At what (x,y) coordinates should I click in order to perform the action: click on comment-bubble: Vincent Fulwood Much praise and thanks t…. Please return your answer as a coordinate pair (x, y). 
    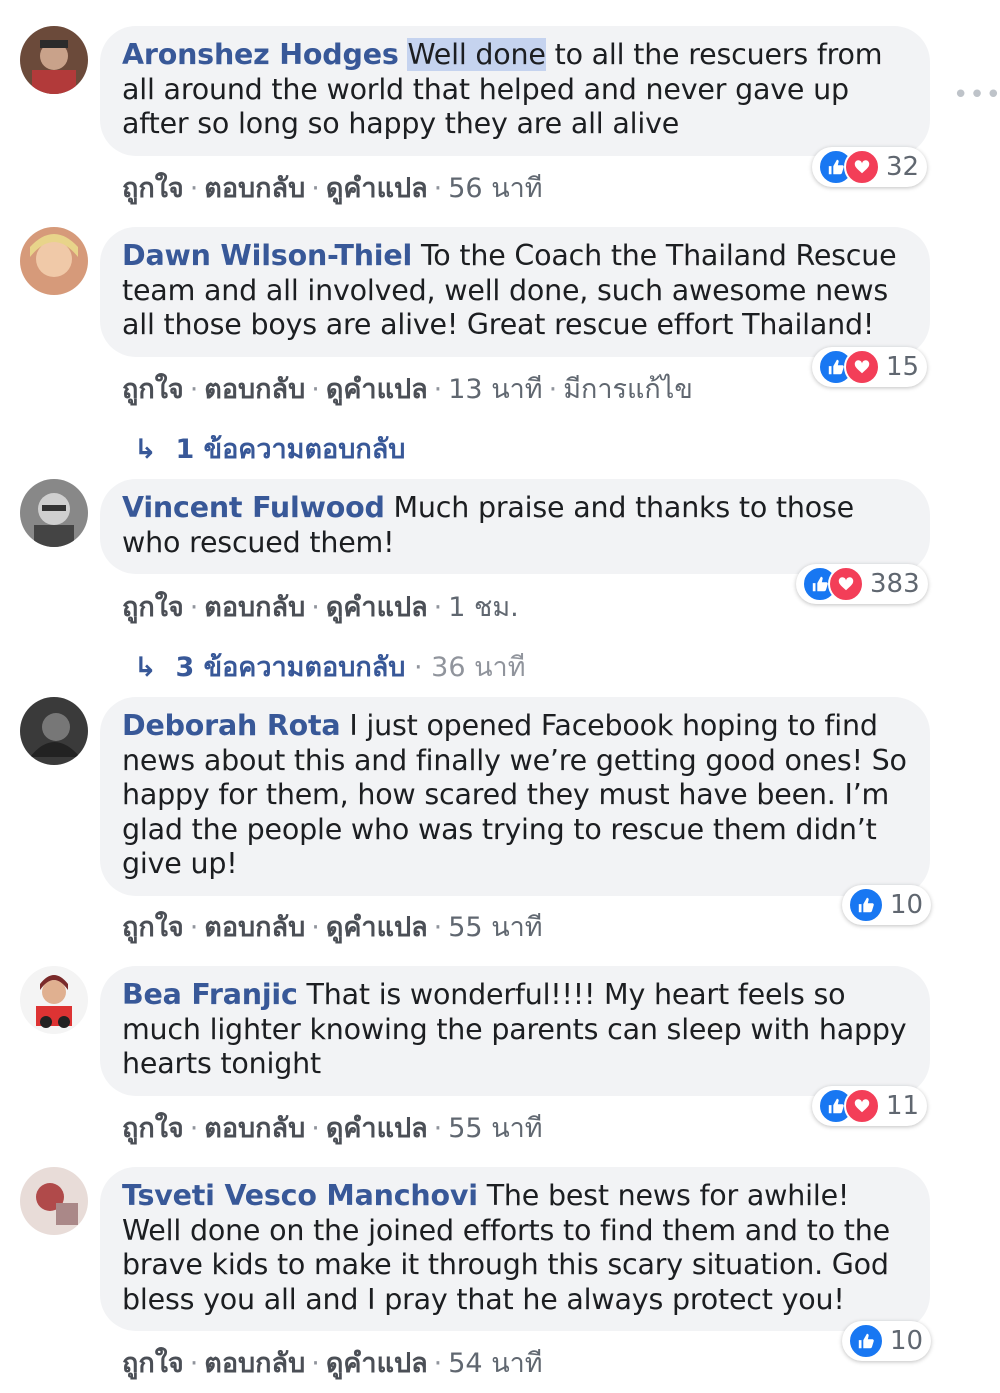
    Looking at the image, I should click on (515, 526).